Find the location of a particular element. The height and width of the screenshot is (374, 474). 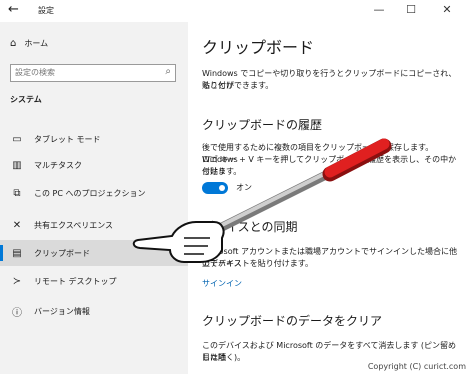

pointer-stick is located at coordinates (297, 188).